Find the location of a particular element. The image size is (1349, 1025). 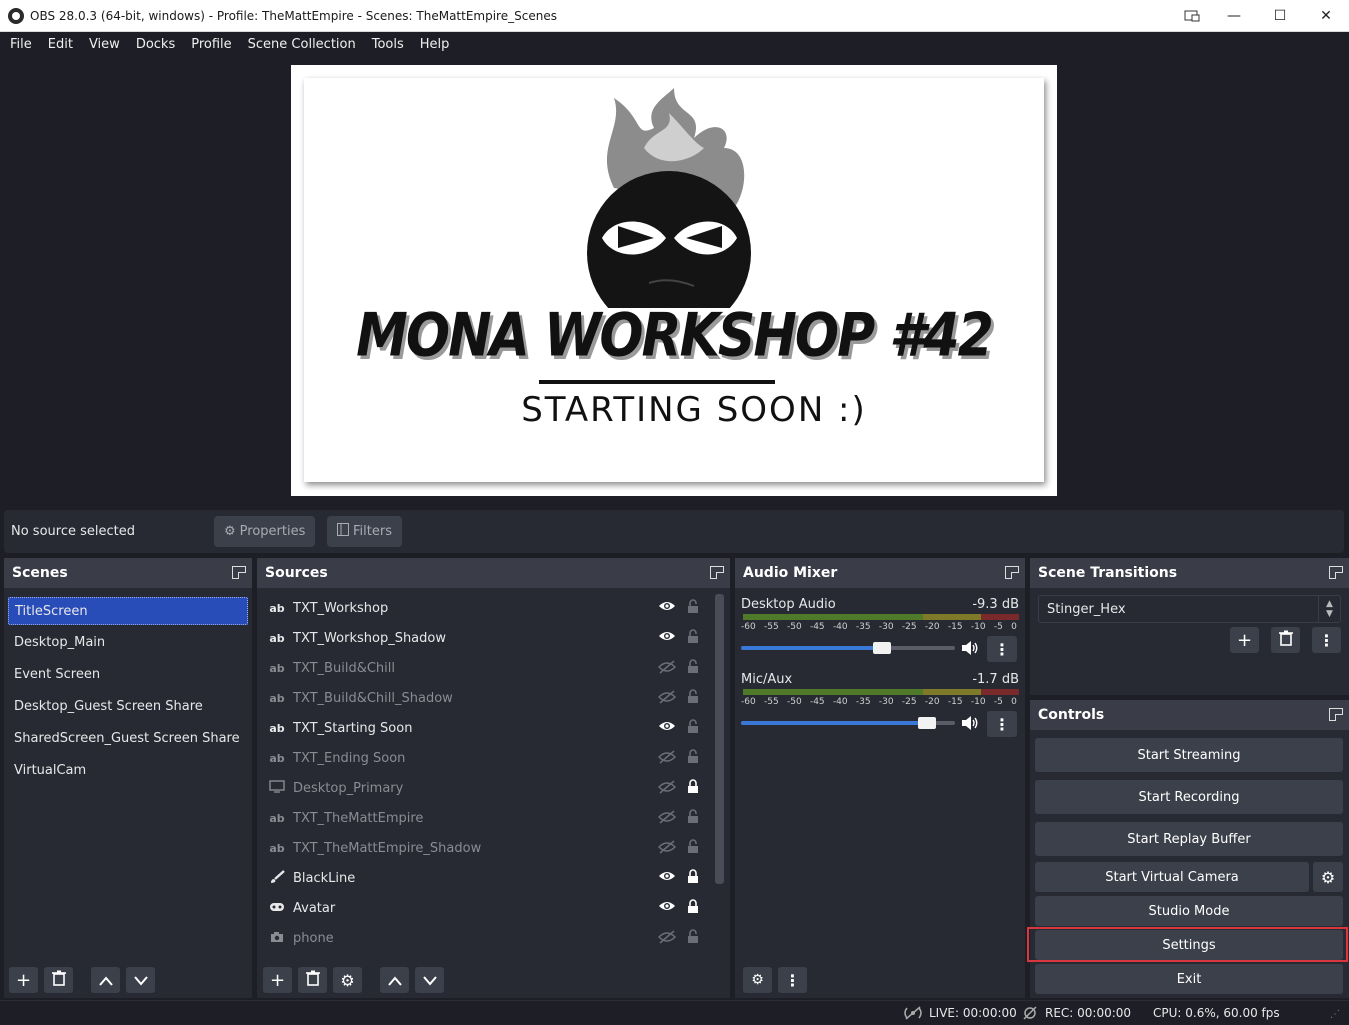

source-item: ab TXT_TheMattEmpire is located at coordinates (488, 818).